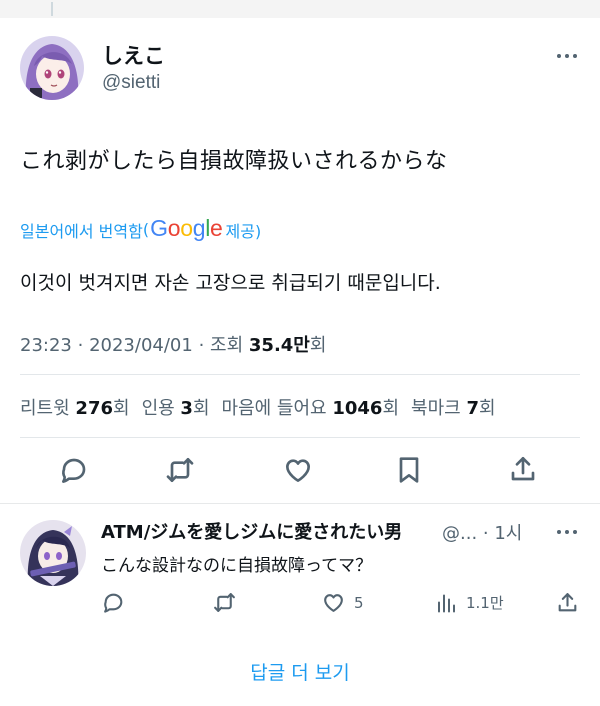  I want to click on bookmarks-stat: 북마크 7회, so click(453, 408).